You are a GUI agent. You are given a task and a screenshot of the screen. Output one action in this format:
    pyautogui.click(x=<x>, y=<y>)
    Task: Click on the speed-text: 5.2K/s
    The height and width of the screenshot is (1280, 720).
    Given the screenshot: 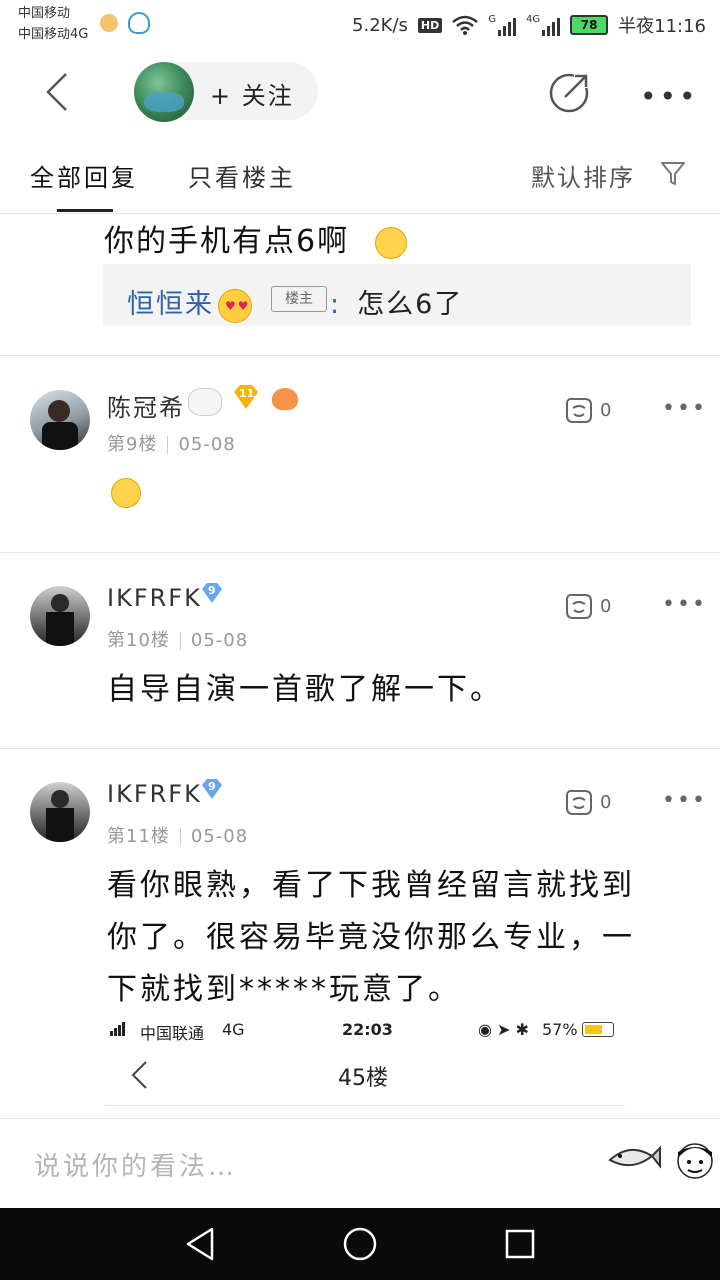 What is the action you would take?
    pyautogui.click(x=380, y=25)
    